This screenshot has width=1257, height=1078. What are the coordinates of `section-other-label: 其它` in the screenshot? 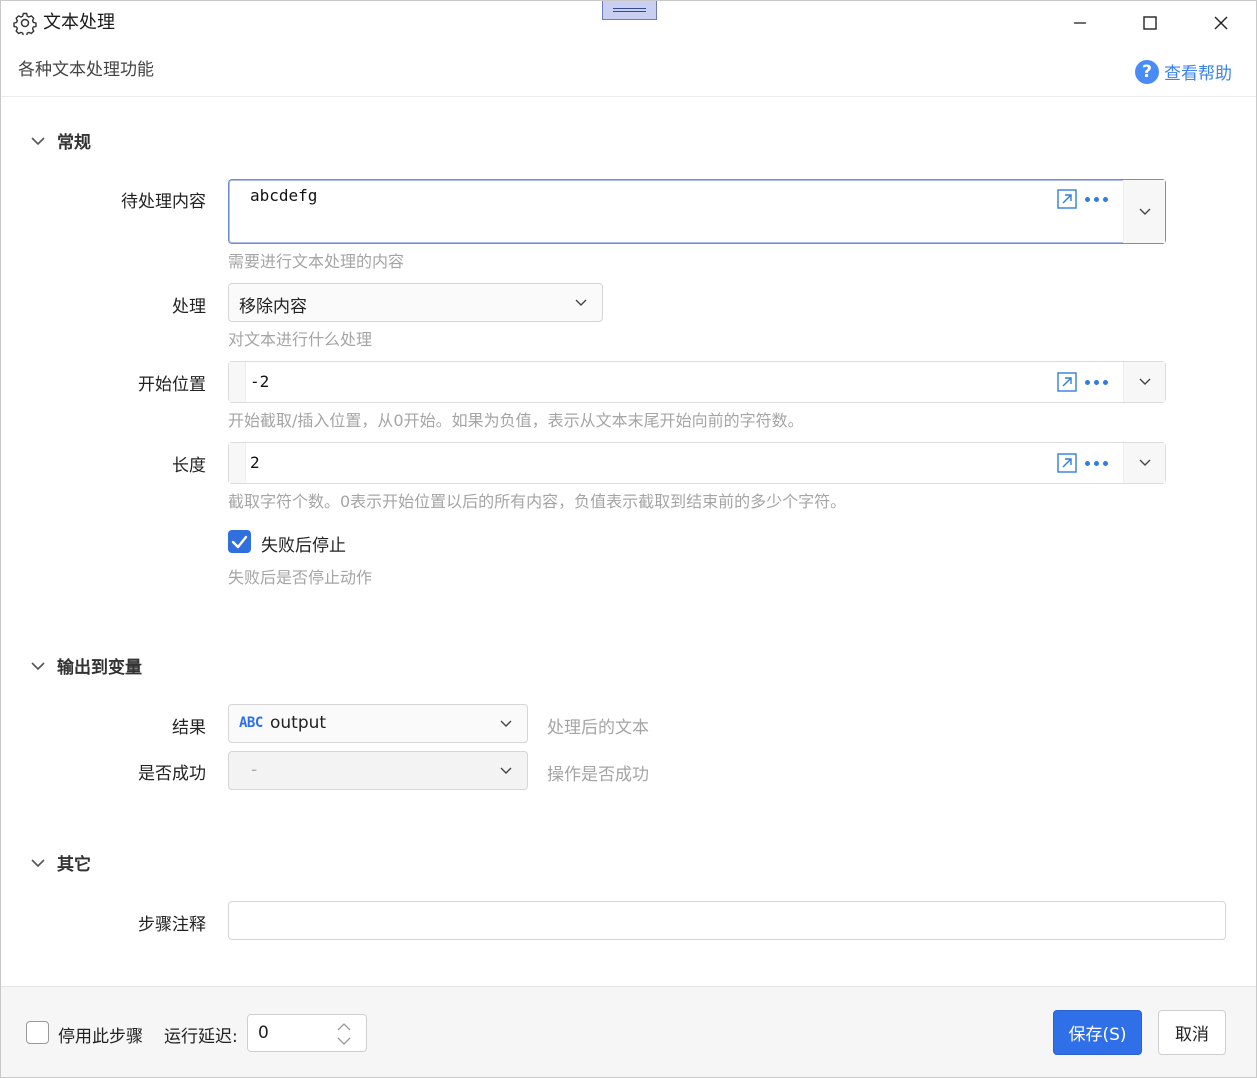 It's located at (74, 865).